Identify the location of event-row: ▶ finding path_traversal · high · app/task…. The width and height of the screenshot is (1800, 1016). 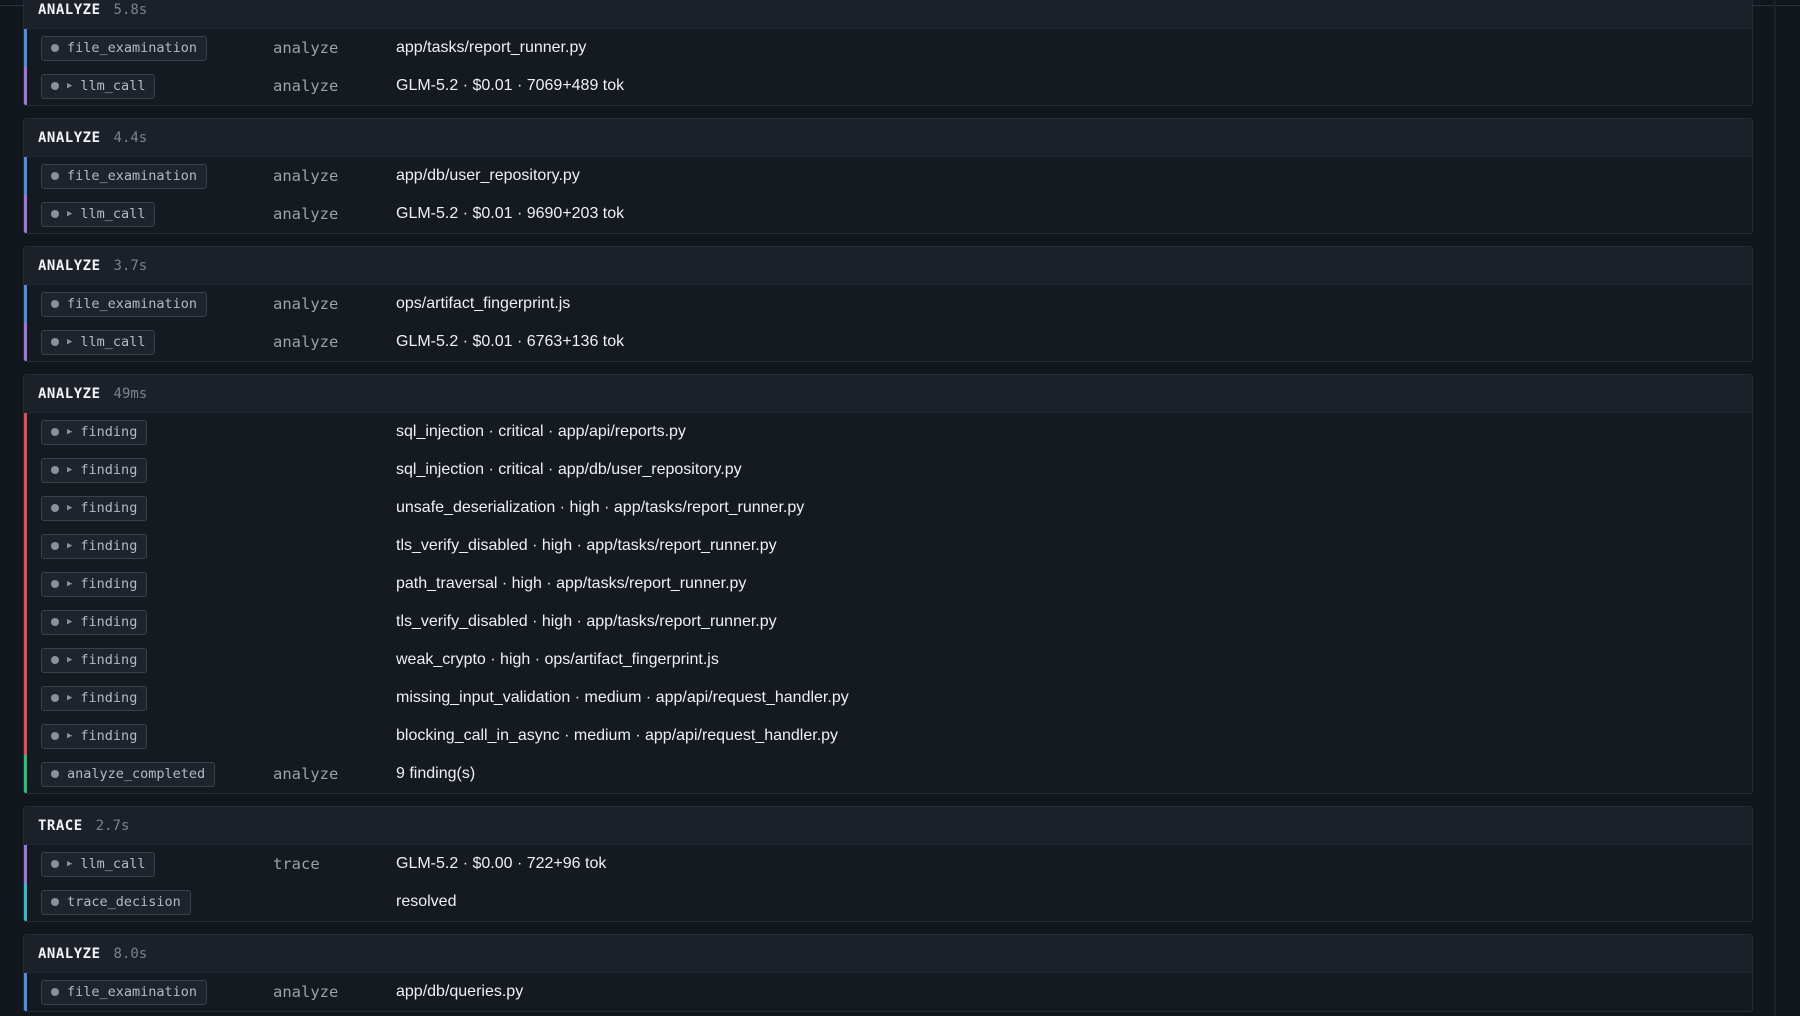
(888, 584).